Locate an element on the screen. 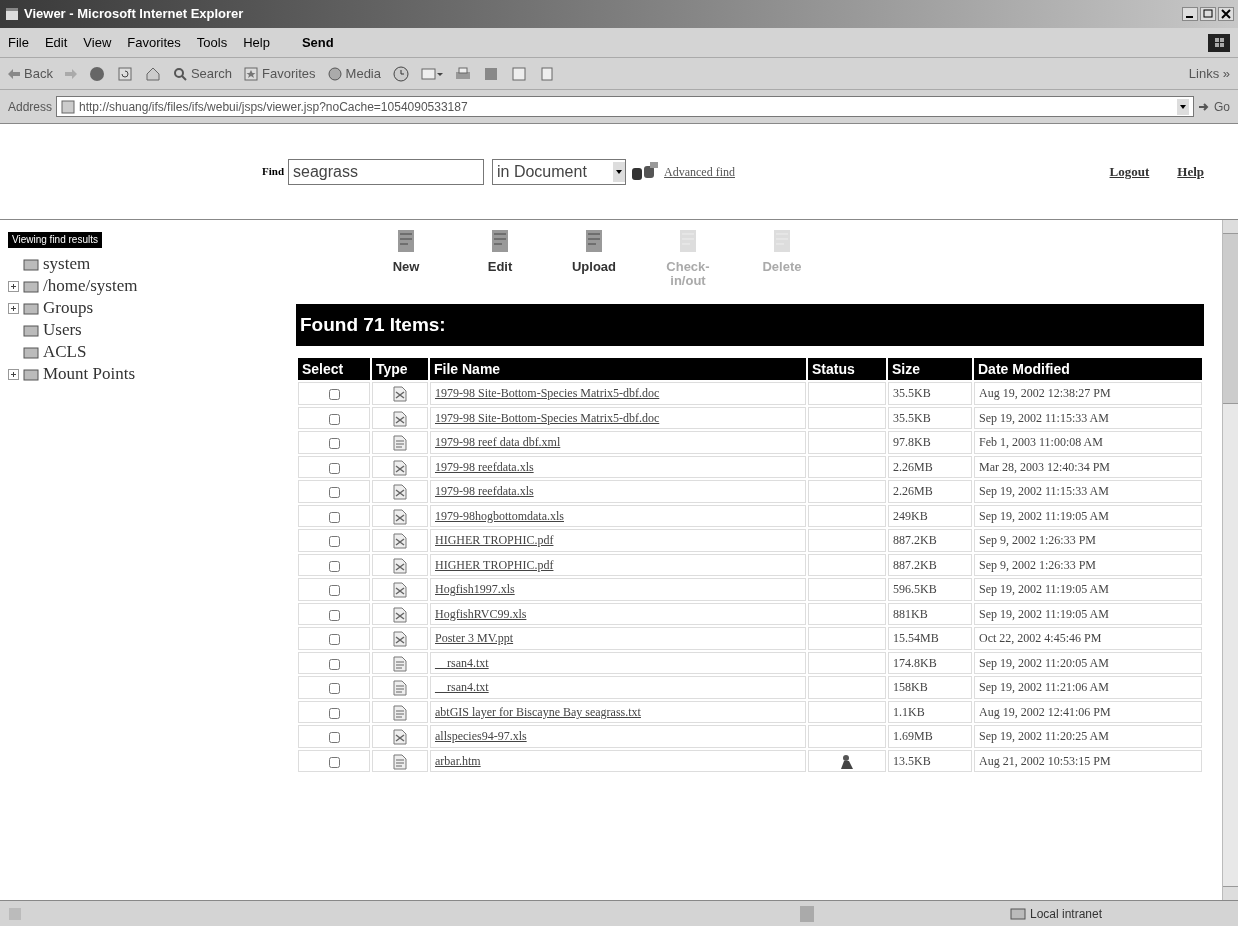 The width and height of the screenshot is (1238, 926). scrollbar is located at coordinates (1230, 560).